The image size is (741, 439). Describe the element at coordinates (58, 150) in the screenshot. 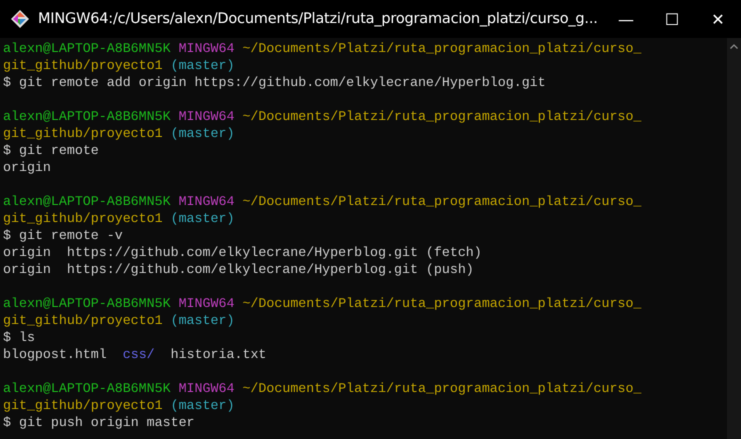

I see `command-text: git remote` at that location.